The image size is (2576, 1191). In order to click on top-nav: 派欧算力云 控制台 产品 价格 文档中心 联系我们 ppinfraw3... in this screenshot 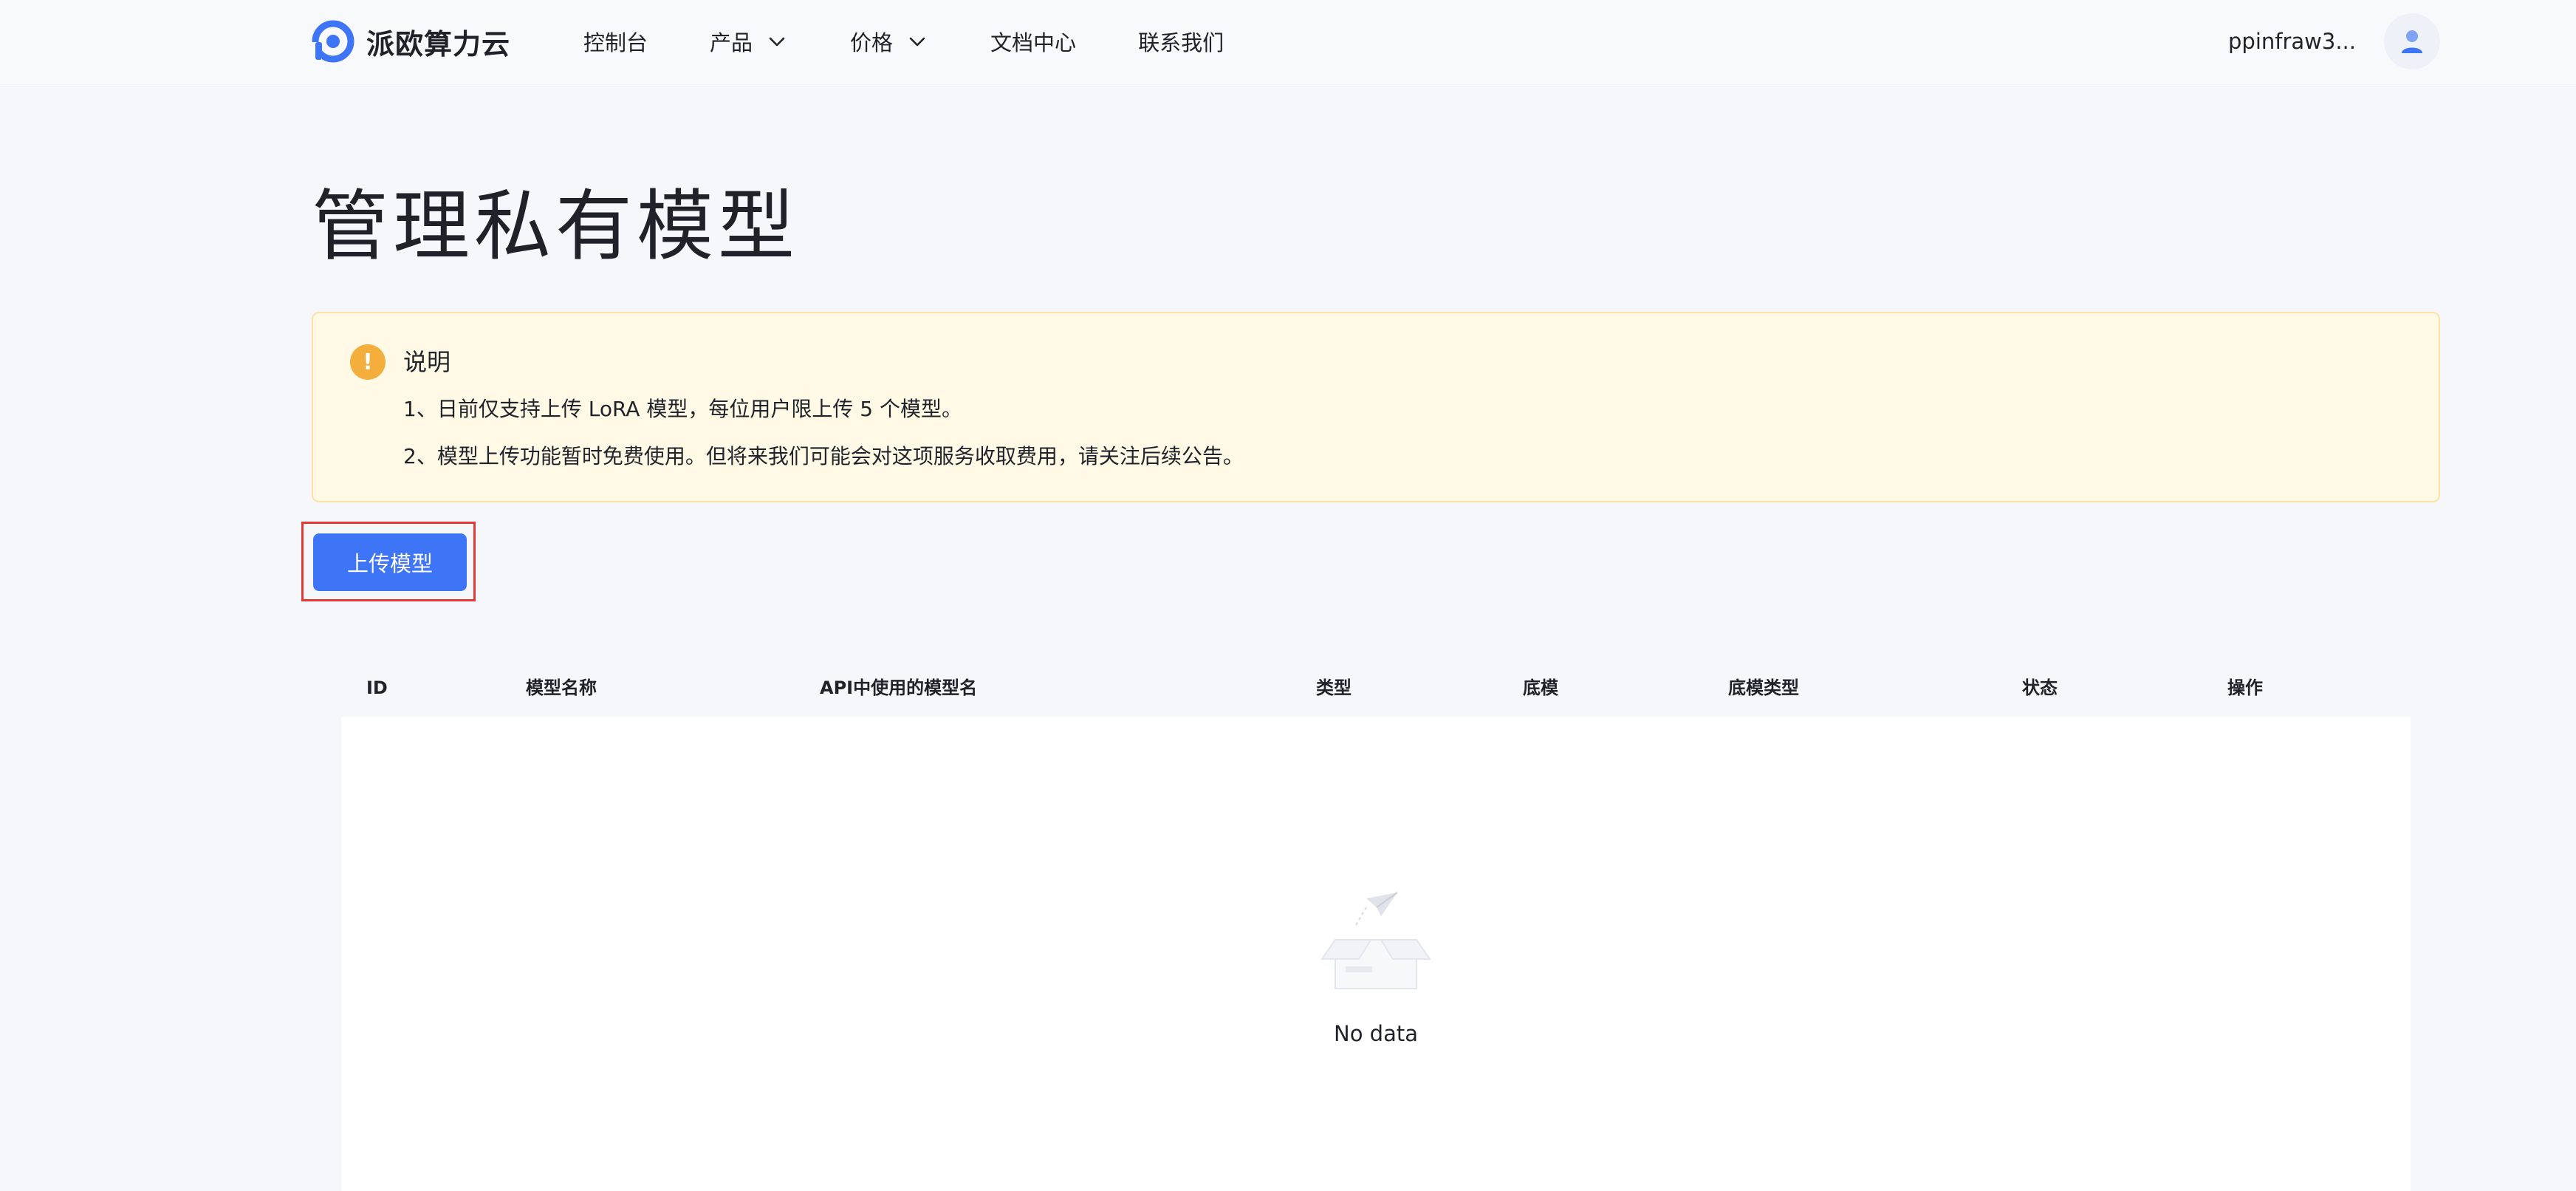, I will do `click(1288, 43)`.